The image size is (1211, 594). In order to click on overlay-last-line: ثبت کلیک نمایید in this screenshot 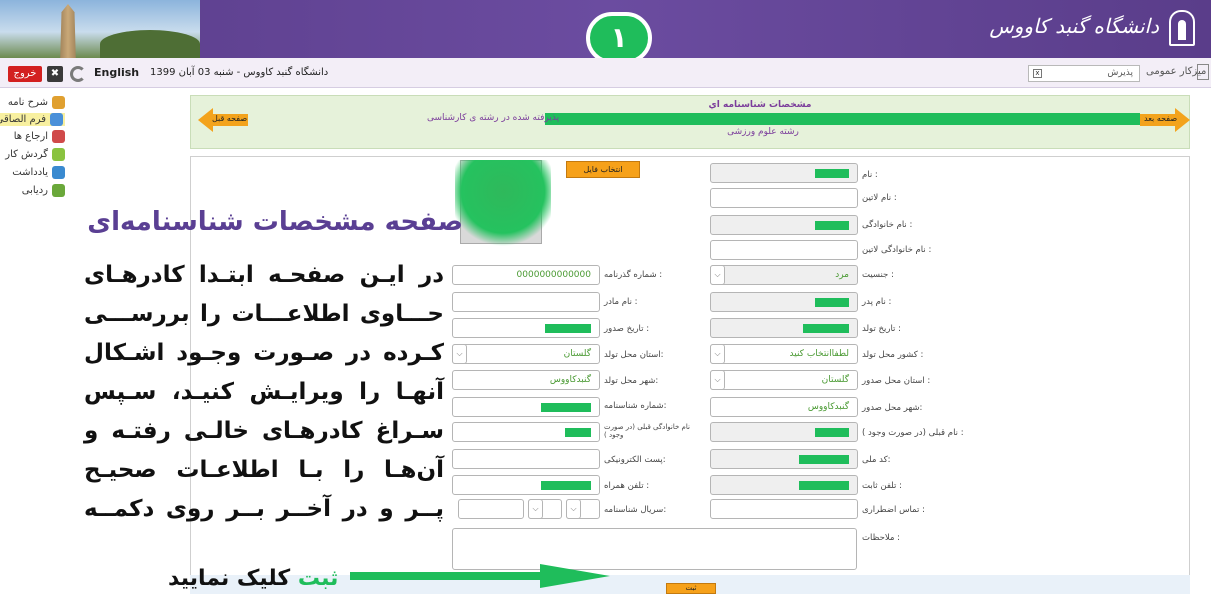, I will do `click(253, 578)`.